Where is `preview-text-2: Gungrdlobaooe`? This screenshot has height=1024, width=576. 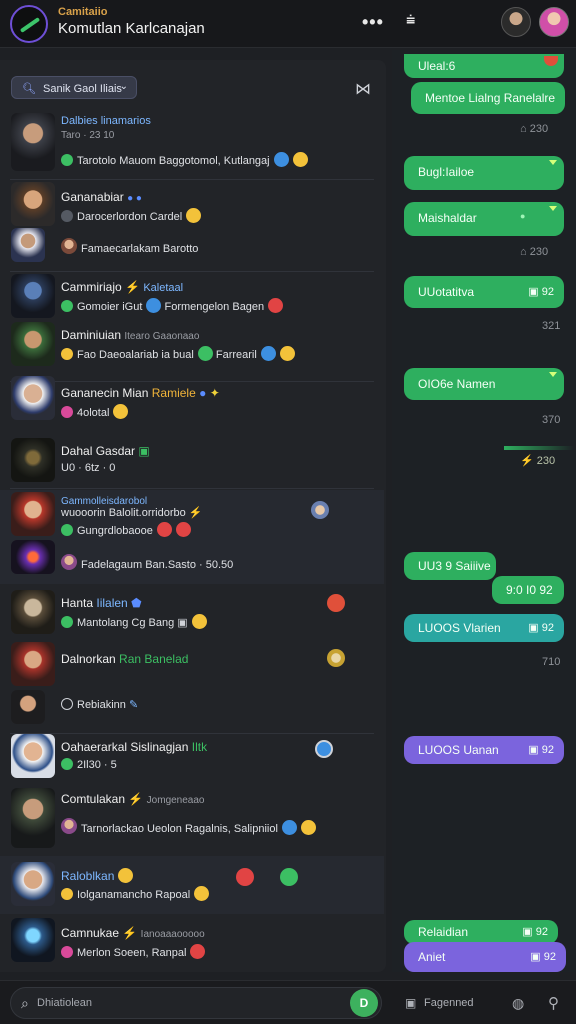
preview-text-2: Gungrdlobaooe is located at coordinates (115, 531).